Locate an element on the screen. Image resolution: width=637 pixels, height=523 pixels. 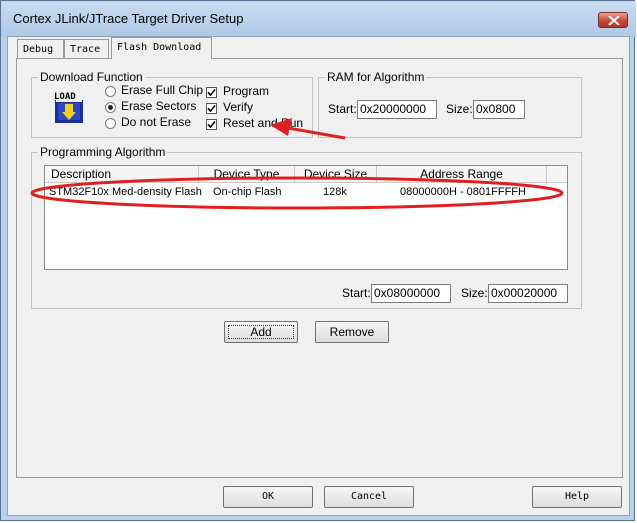
tab-flash-download-label: Flash Download is located at coordinates (159, 47).